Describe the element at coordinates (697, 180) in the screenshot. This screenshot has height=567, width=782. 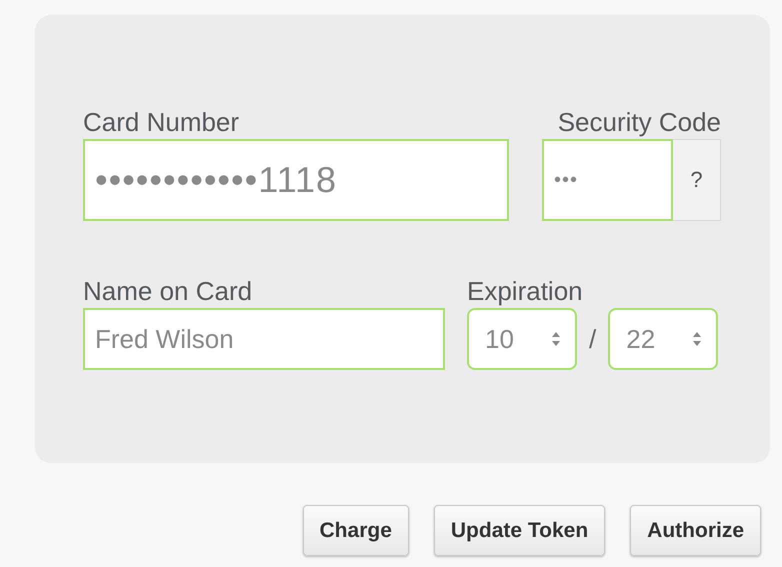
I see `help-button: ?` at that location.